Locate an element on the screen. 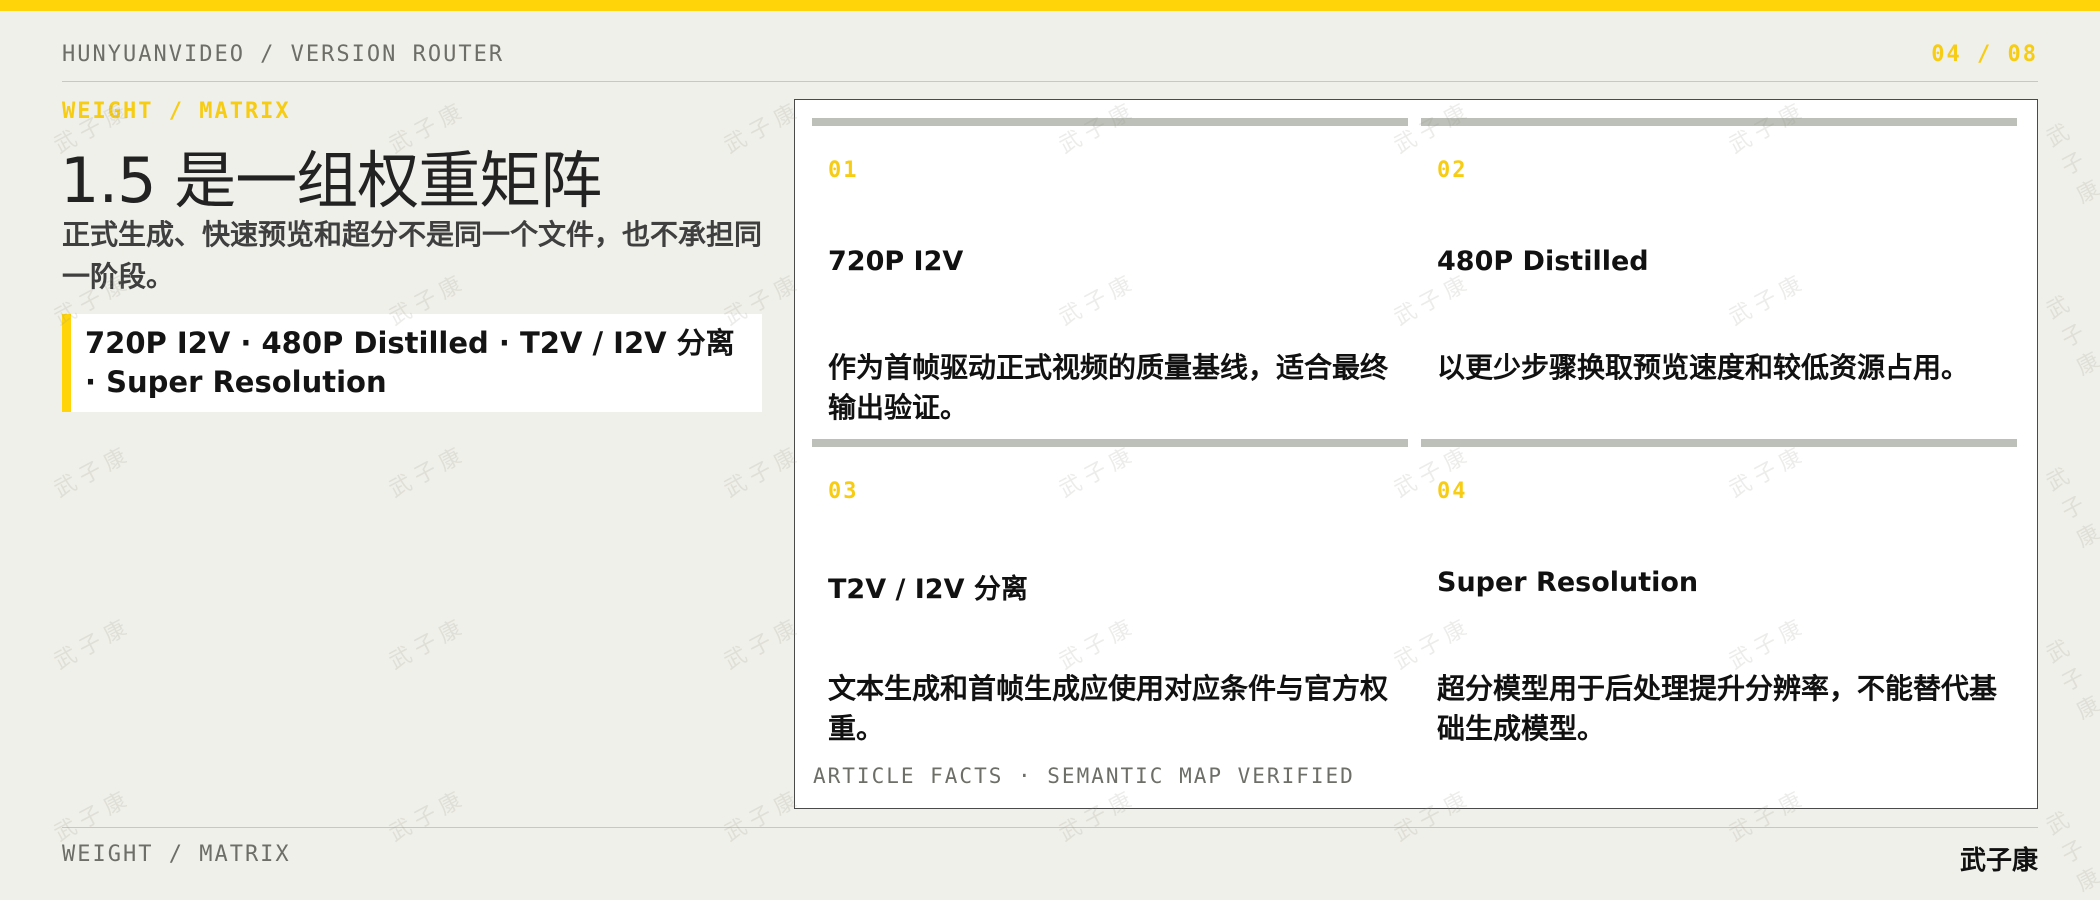  footer-section-label: WEIGHT / MATRIX is located at coordinates (176, 854).